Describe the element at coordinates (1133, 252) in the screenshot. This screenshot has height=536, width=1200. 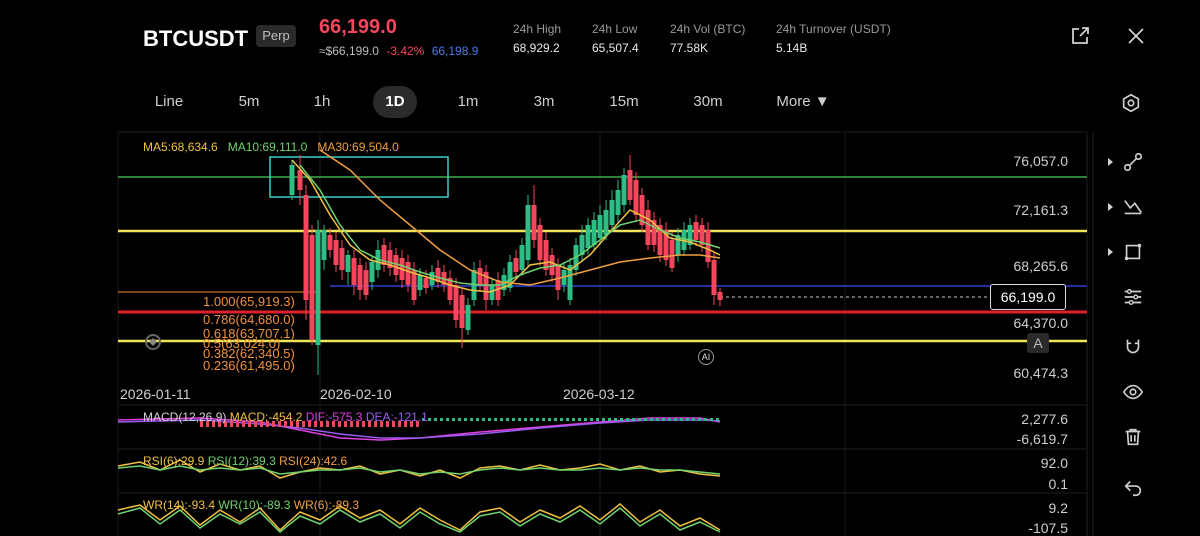
I see `shape-tool-icon` at that location.